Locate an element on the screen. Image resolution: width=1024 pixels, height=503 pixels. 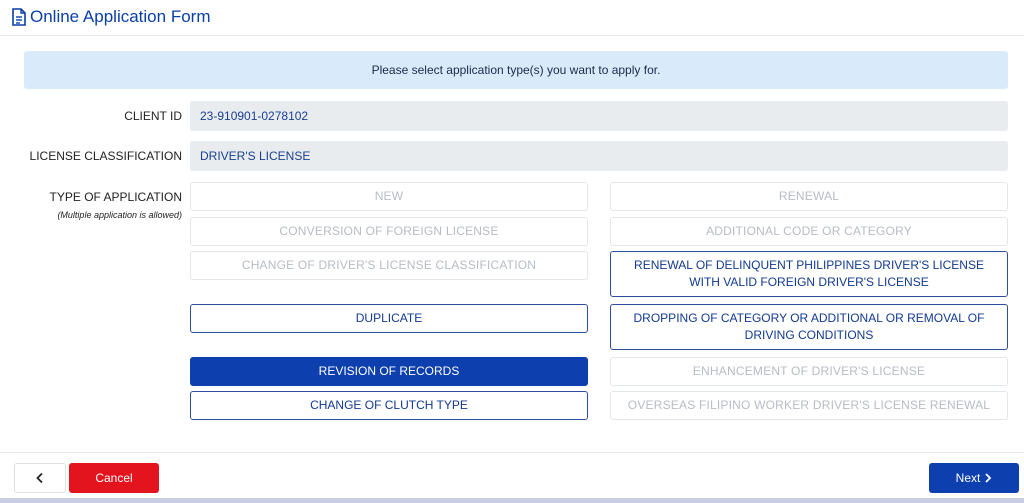
next-button: Next is located at coordinates (974, 478).